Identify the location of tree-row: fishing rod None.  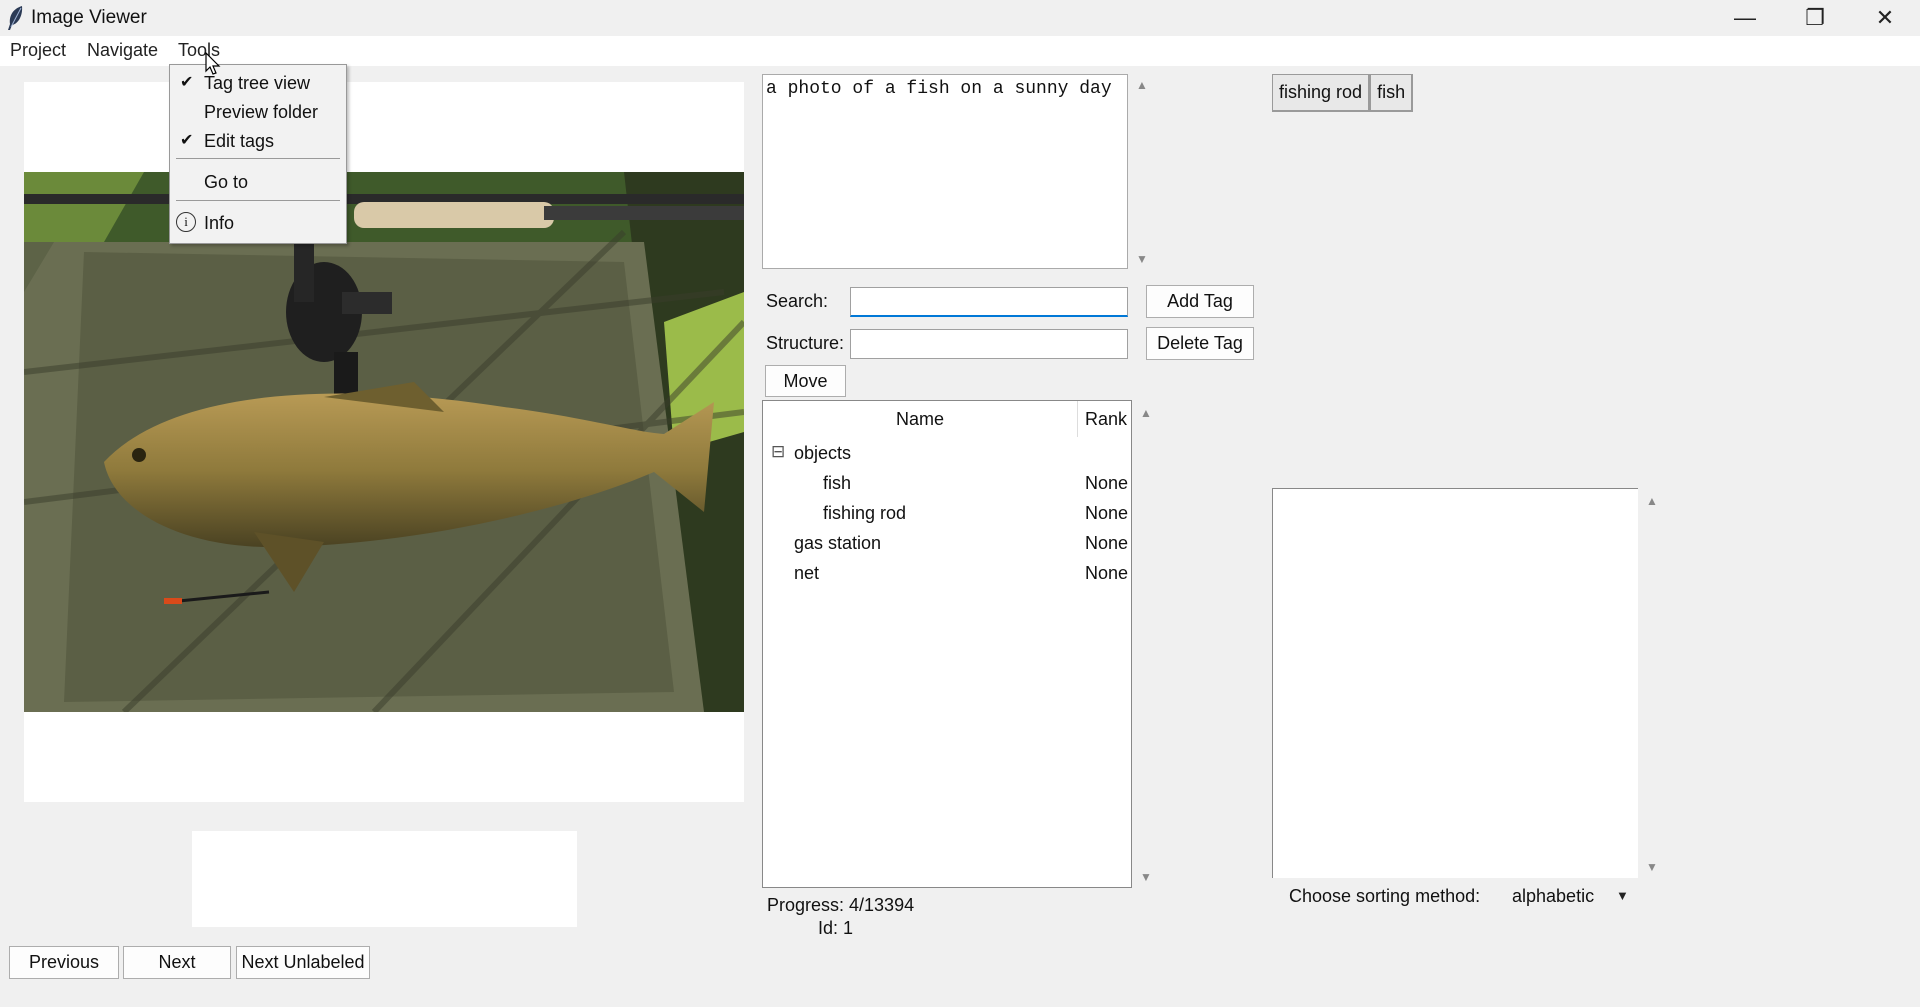
(947, 514).